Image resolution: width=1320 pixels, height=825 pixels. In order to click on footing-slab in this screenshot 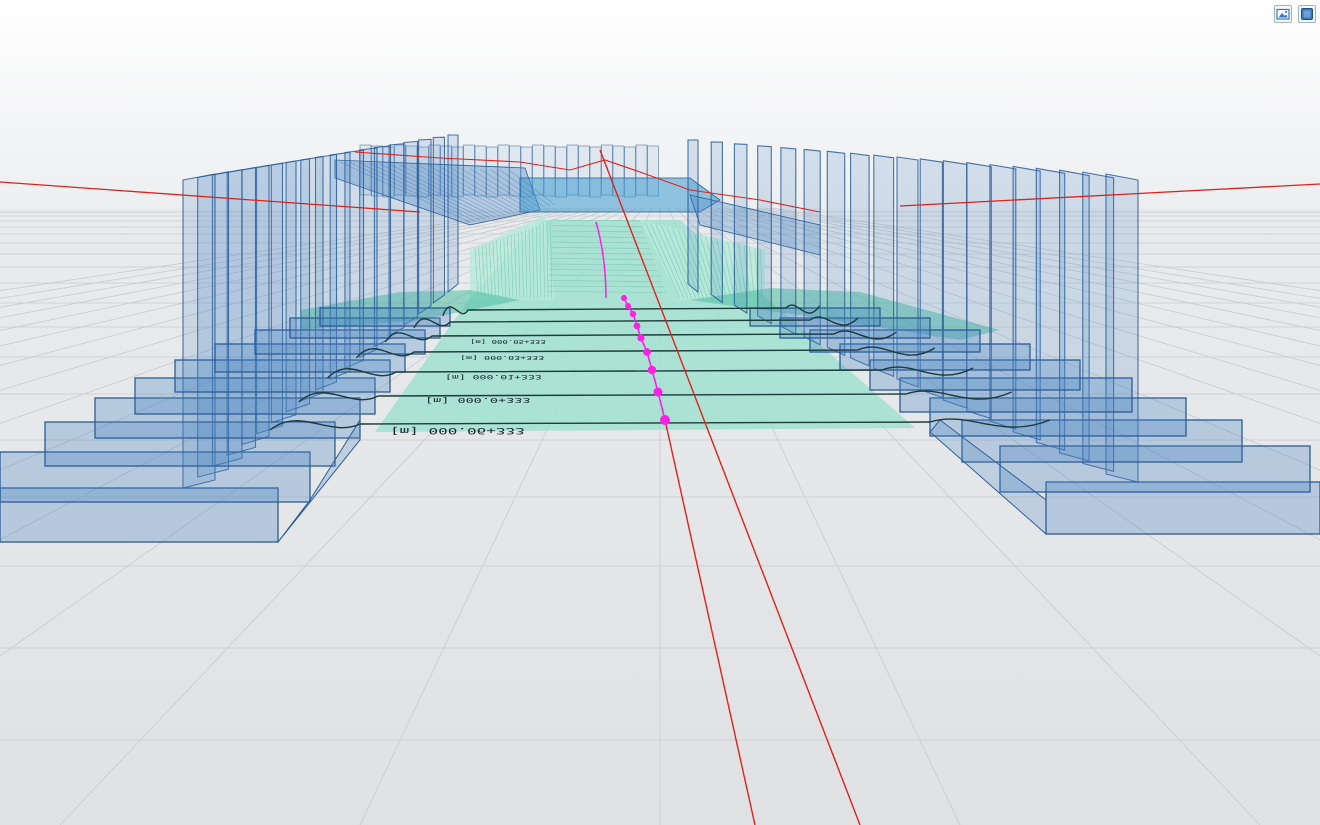, I will do `click(385, 317)`.